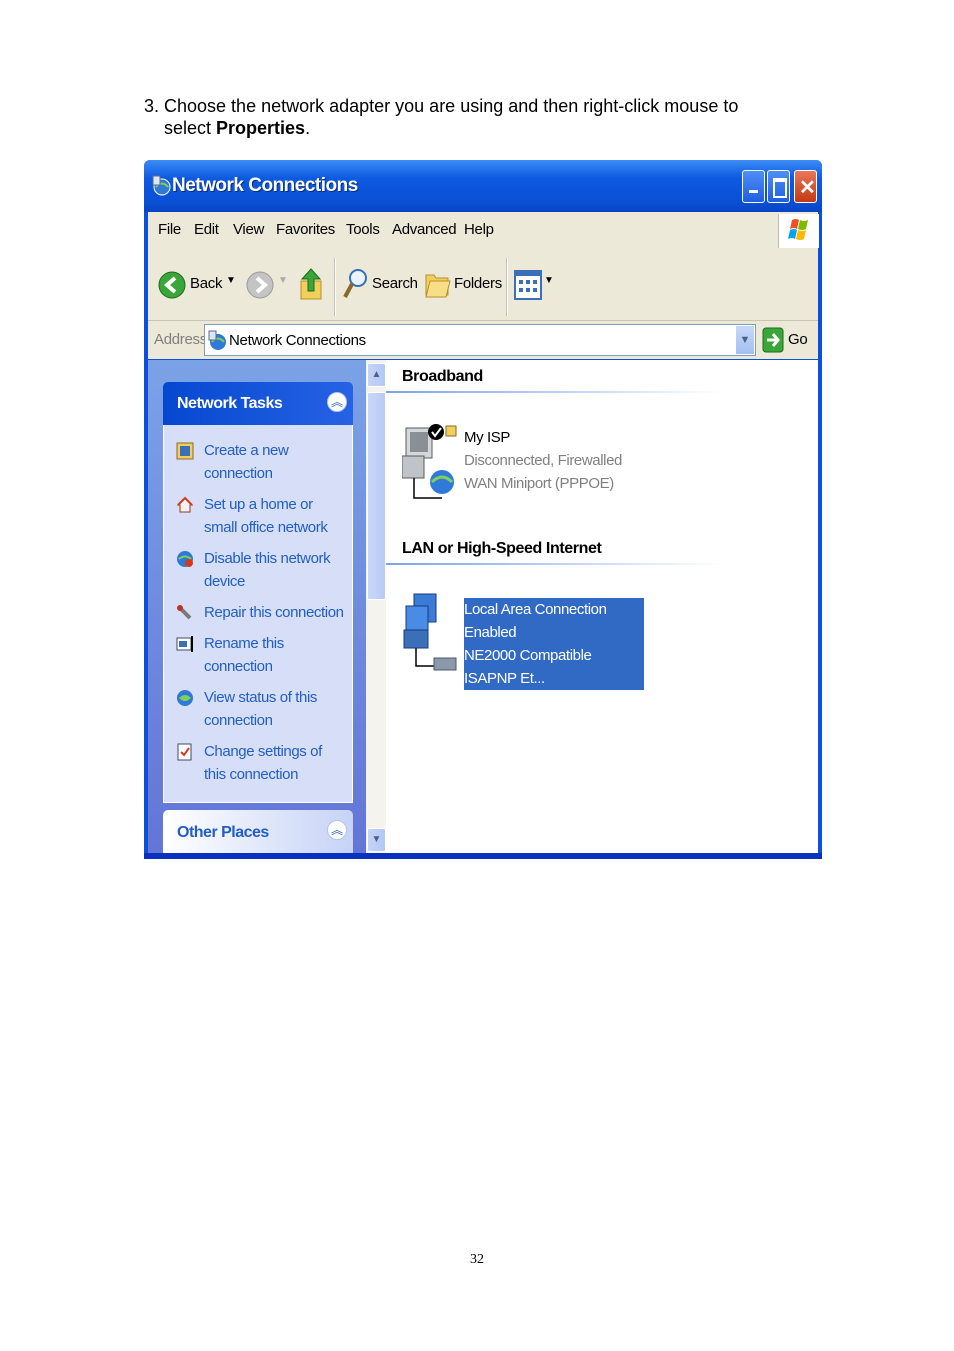  Describe the element at coordinates (483, 856) in the screenshot. I see `window-bottom-border` at that location.